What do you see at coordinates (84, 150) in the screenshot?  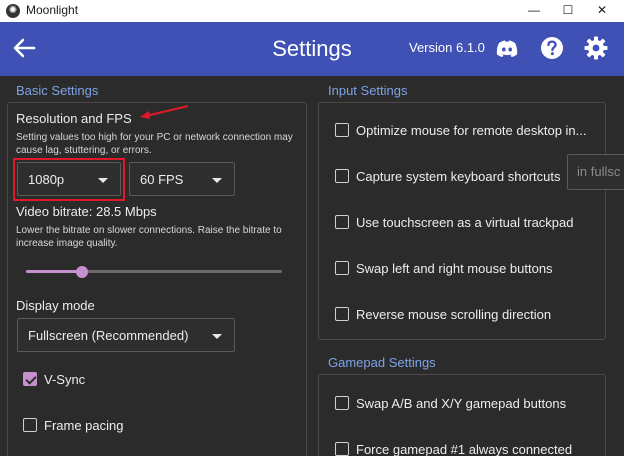 I see `resolution-fps-desc-2: cause lag, stuttering, or errors.` at bounding box center [84, 150].